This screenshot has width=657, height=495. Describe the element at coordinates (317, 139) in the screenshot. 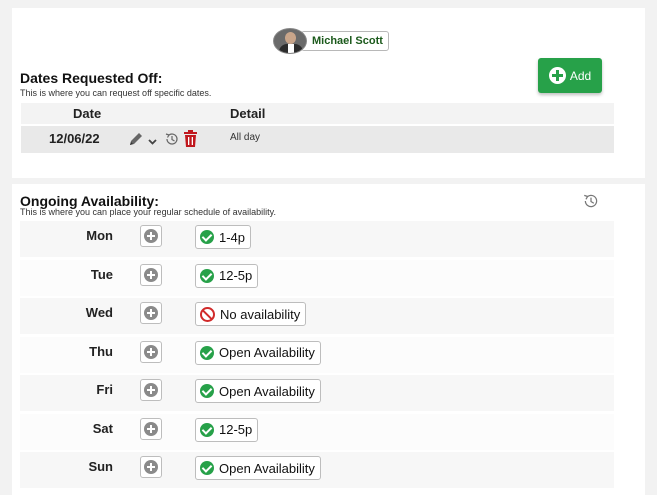

I see `table-row: 12/06/22 All day` at that location.